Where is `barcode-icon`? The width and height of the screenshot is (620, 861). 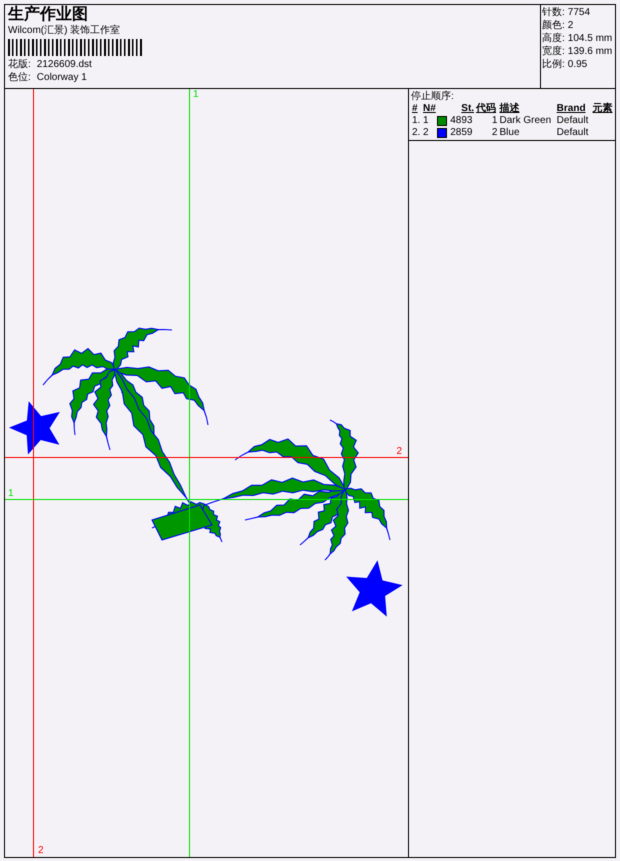 barcode-icon is located at coordinates (76, 47).